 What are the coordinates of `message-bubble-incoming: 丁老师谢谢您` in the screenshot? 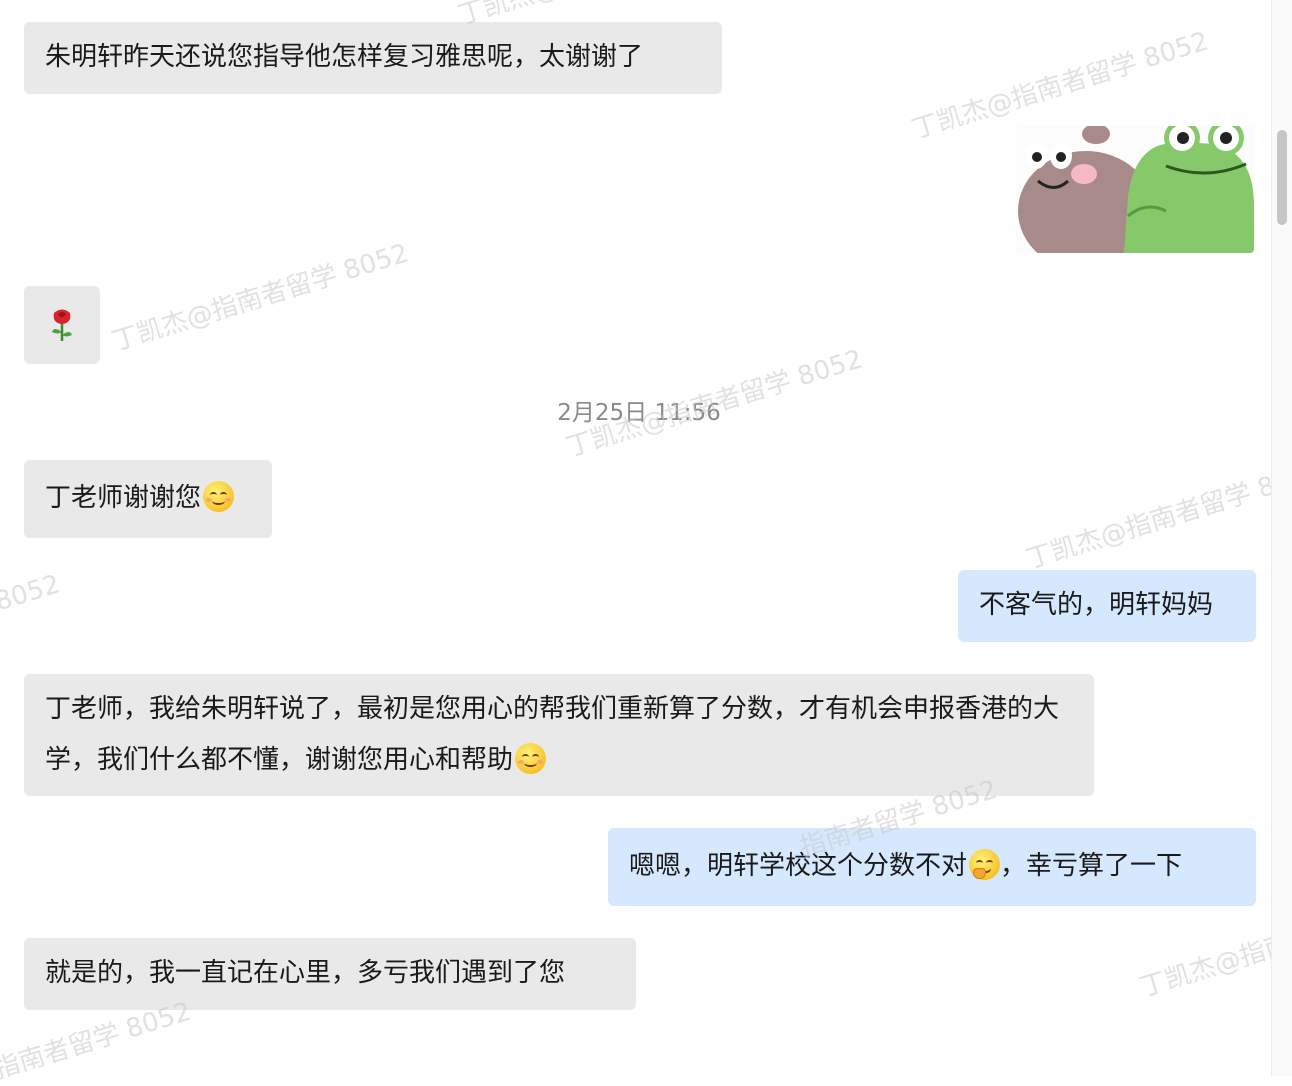 It's located at (148, 499).